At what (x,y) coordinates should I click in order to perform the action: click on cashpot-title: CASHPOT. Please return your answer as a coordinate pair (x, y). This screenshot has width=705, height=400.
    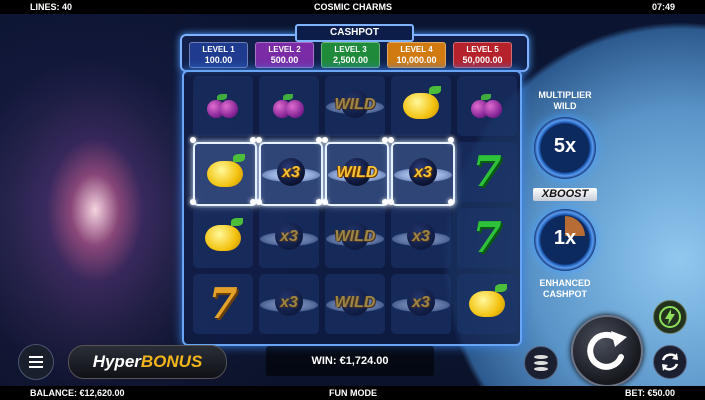
    Looking at the image, I should click on (354, 33).